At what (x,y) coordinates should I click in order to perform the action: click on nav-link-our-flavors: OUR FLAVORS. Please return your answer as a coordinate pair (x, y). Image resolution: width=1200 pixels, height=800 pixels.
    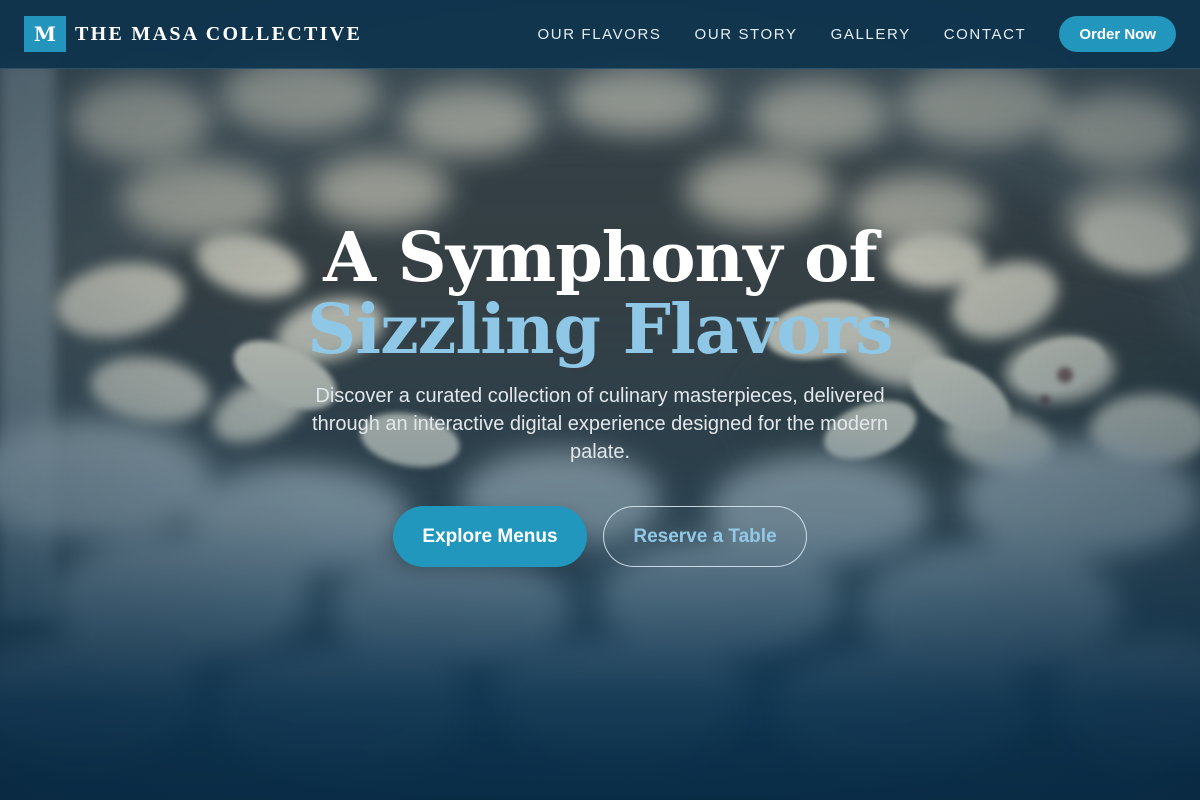
    Looking at the image, I should click on (600, 34).